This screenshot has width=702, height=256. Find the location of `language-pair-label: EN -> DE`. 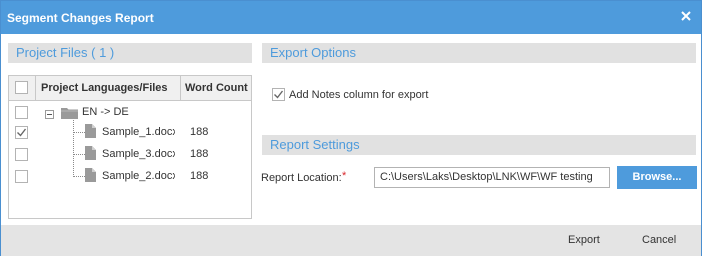

language-pair-label: EN -> DE is located at coordinates (105, 112).